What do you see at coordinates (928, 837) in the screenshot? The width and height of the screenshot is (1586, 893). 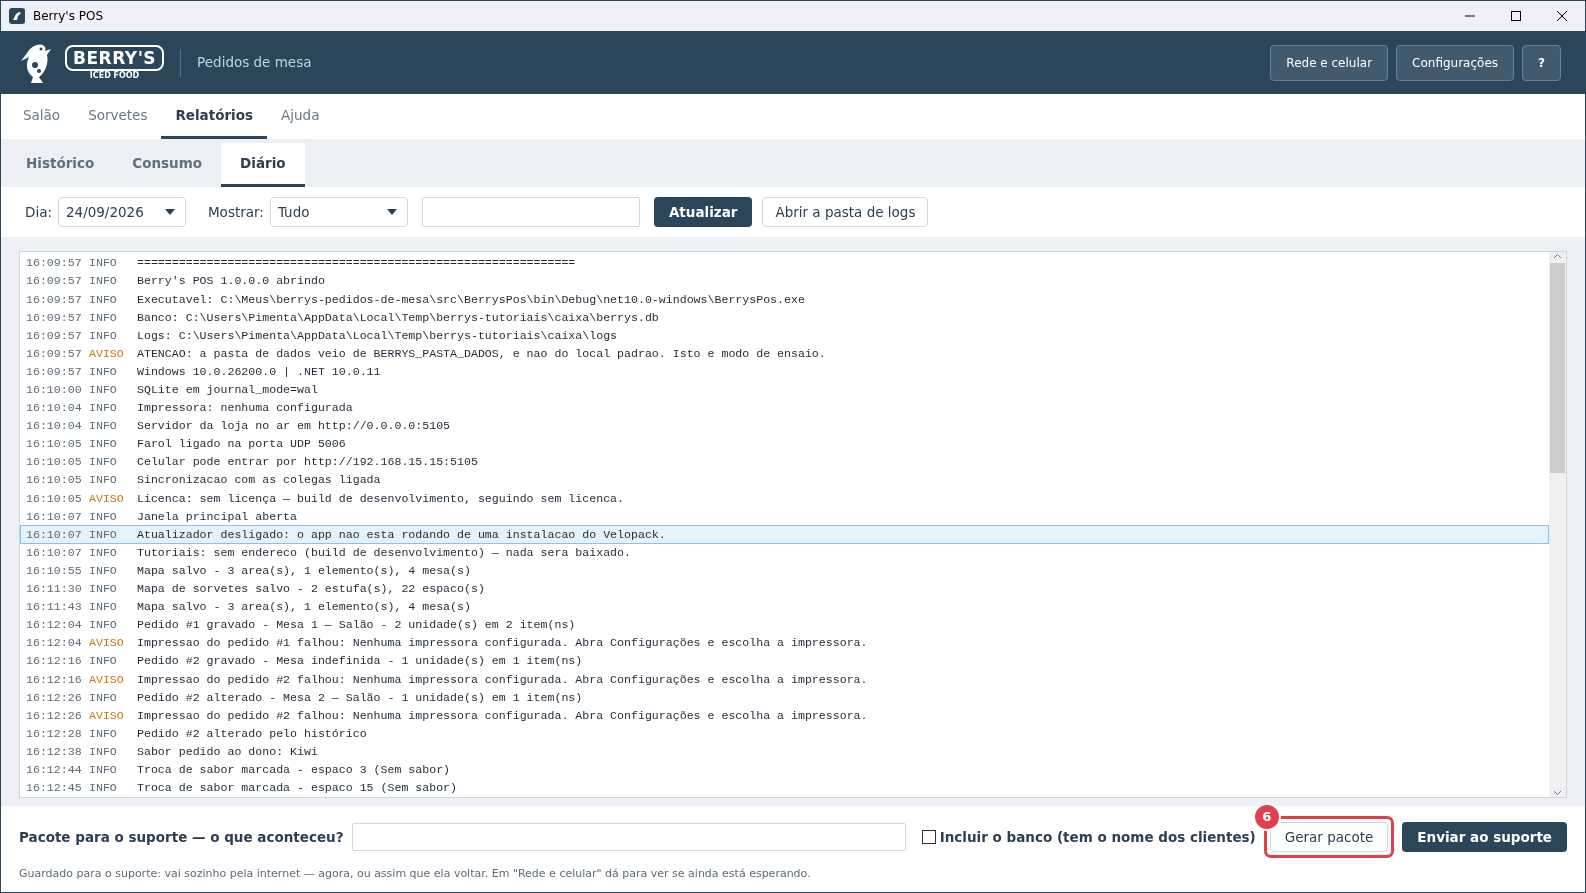 I see `checkbox` at bounding box center [928, 837].